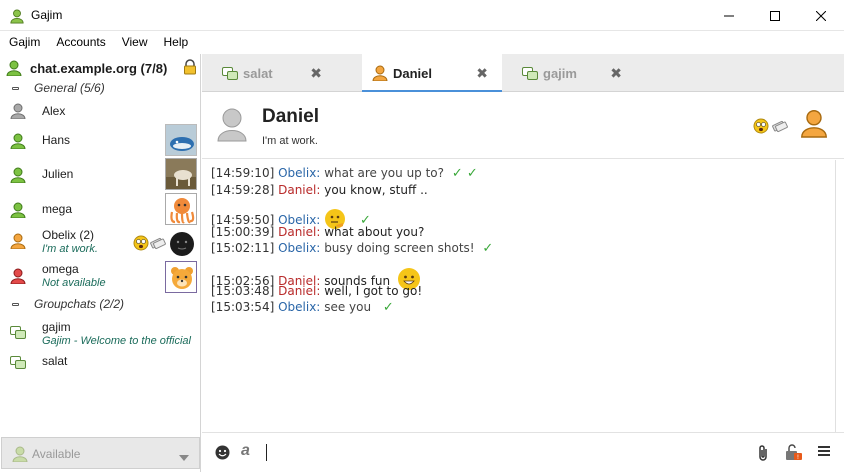  I want to click on menu-accounts: Accounts, so click(80, 42).